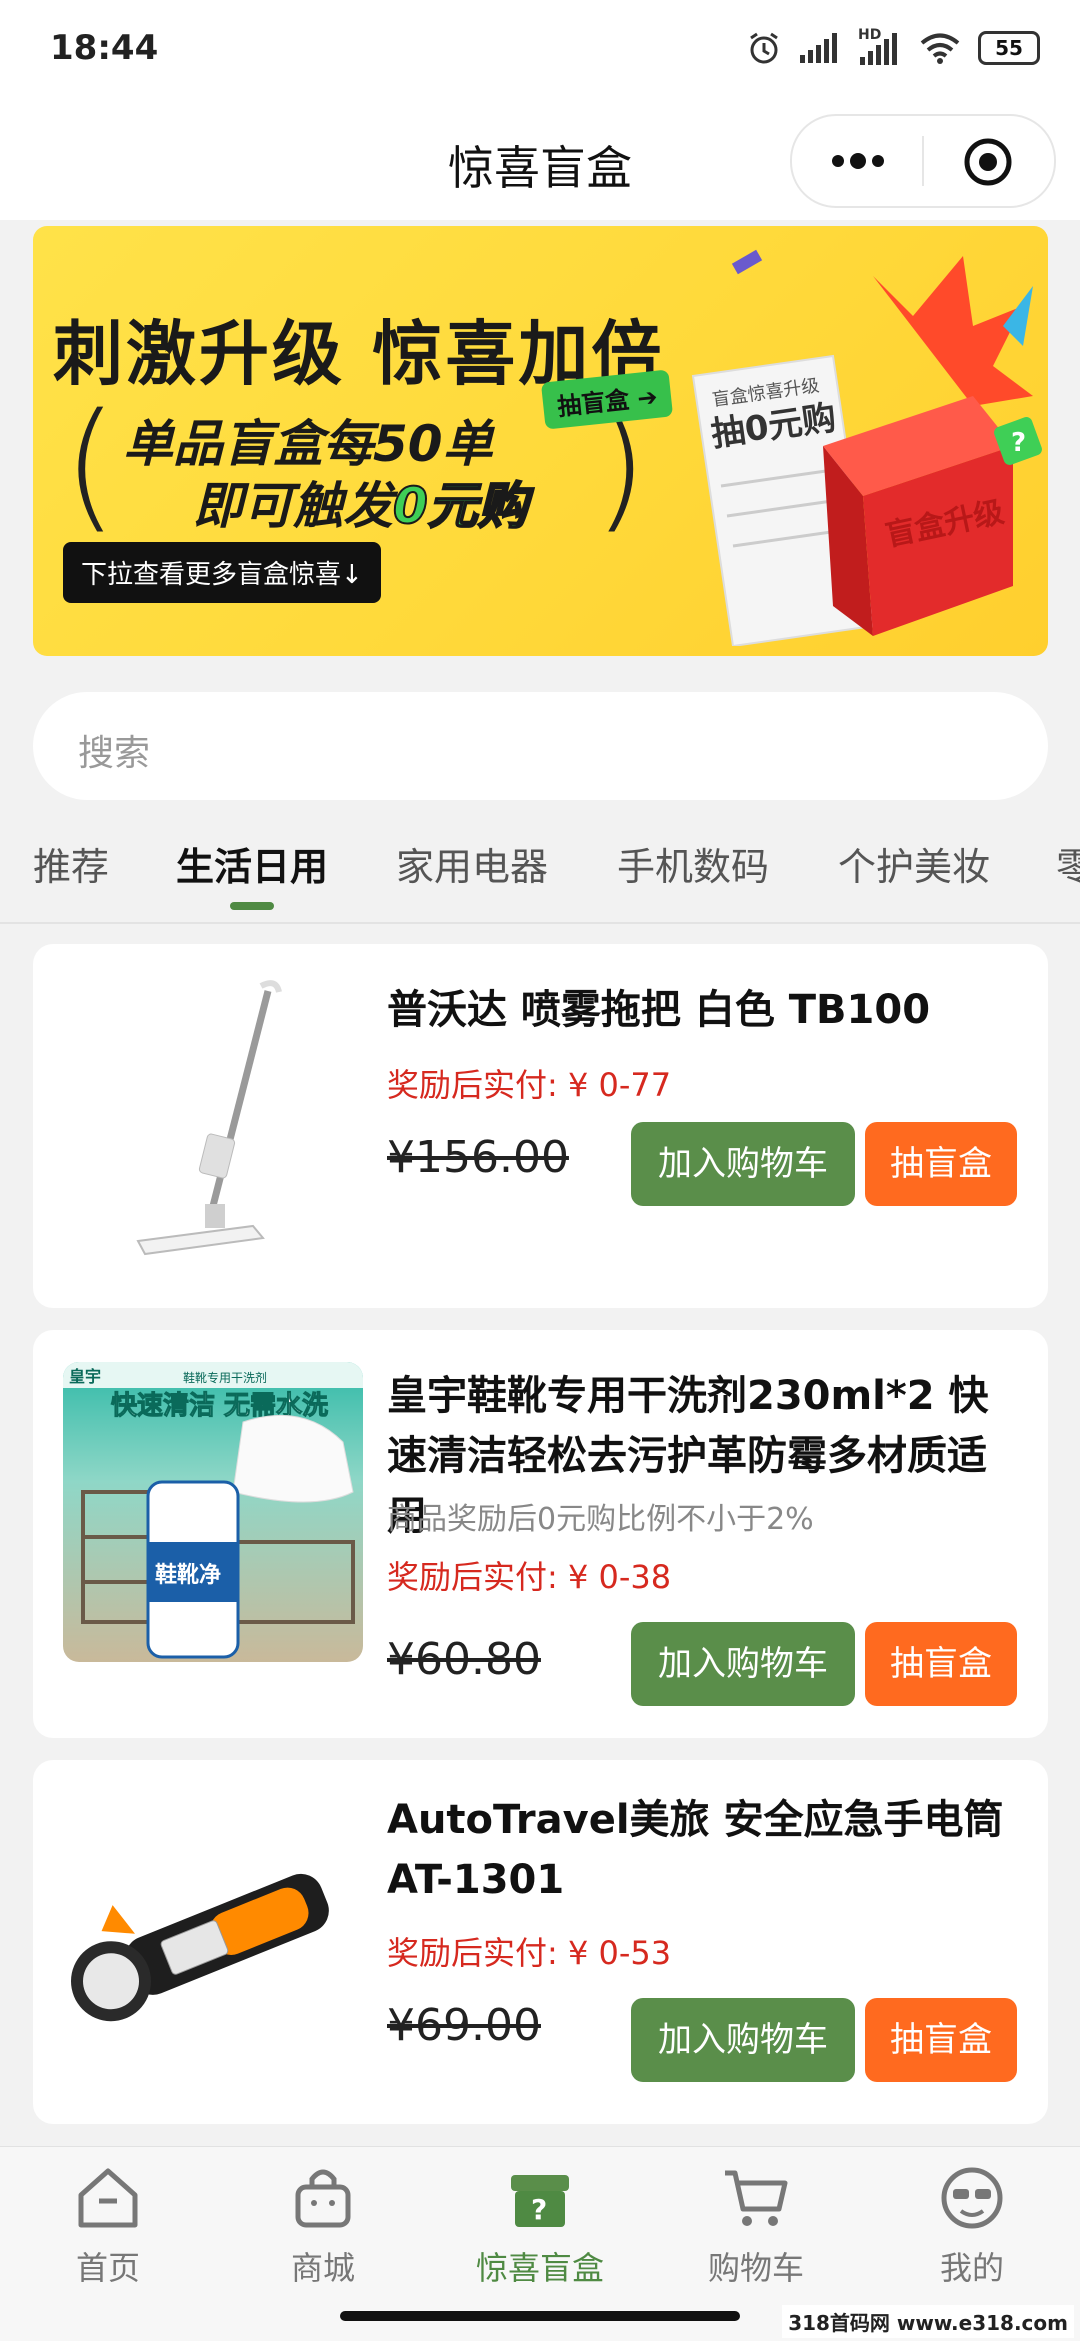 The image size is (1080, 2341). Describe the element at coordinates (866, 447) in the screenshot. I see `gift-box-illustration: 盲盒惊喜升级 抽0元购 盲盒升级 ?` at that location.